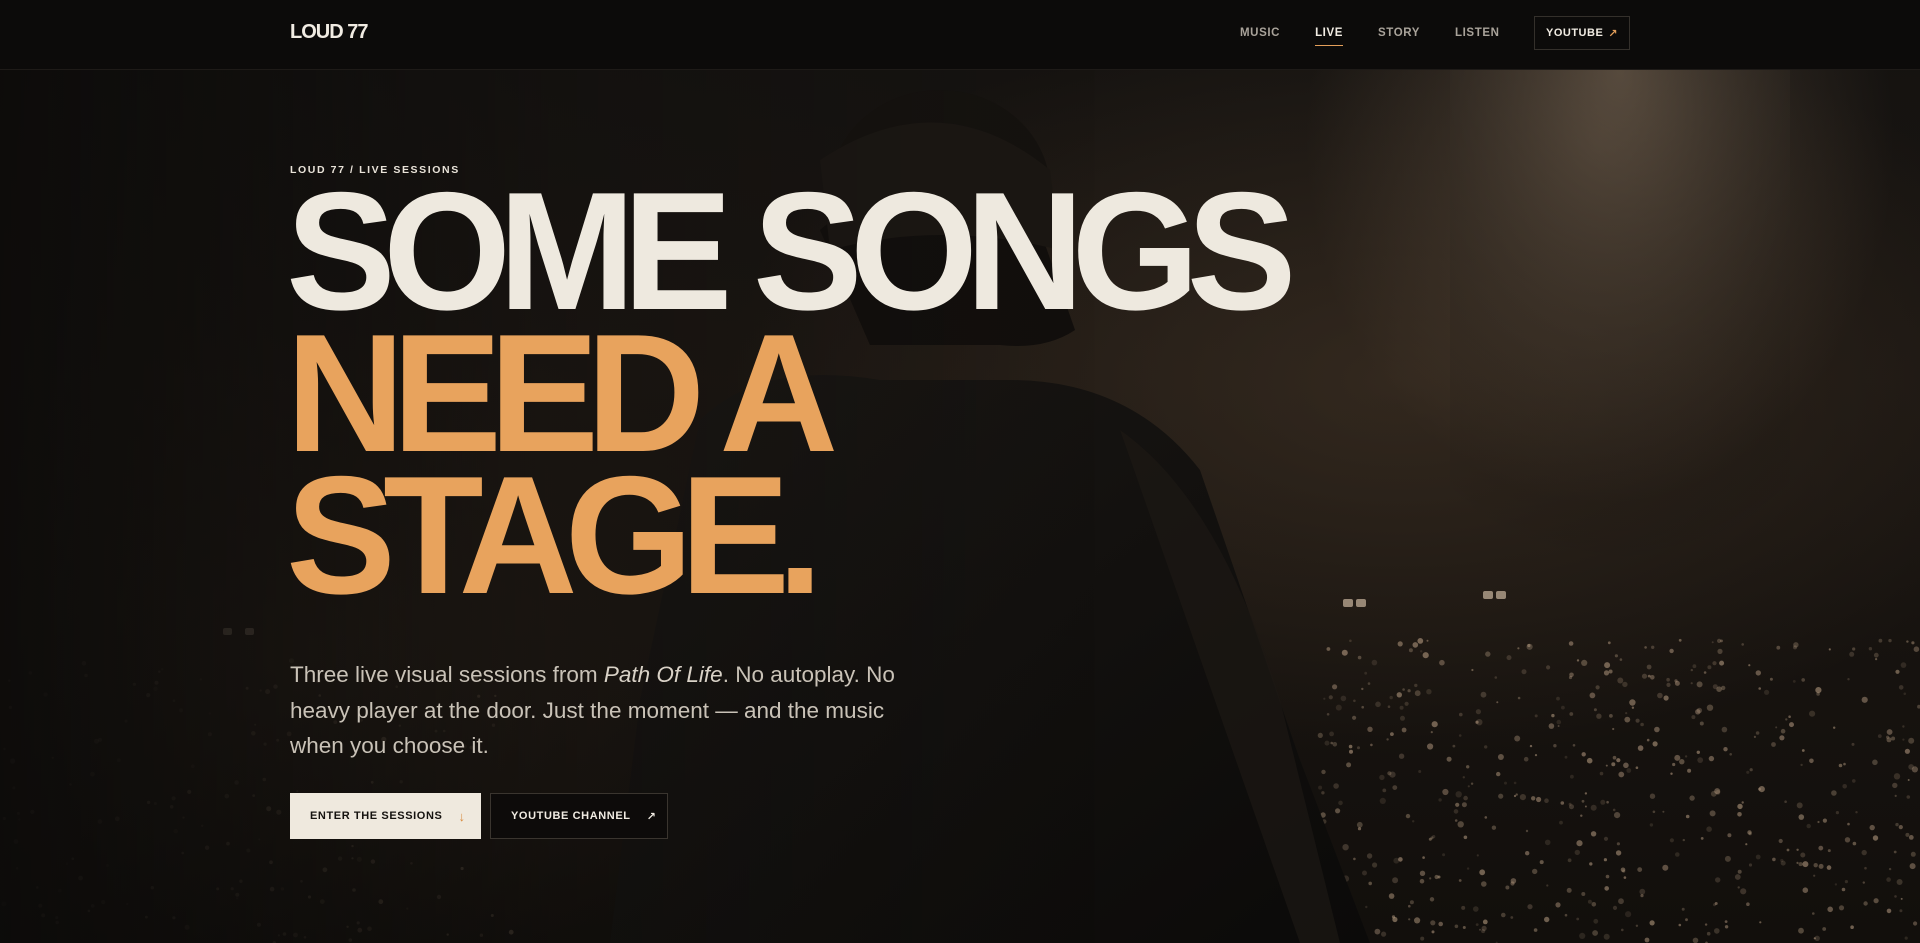 The image size is (1920, 943). I want to click on youtube-nav-label: YOUTUBE, so click(1575, 33).